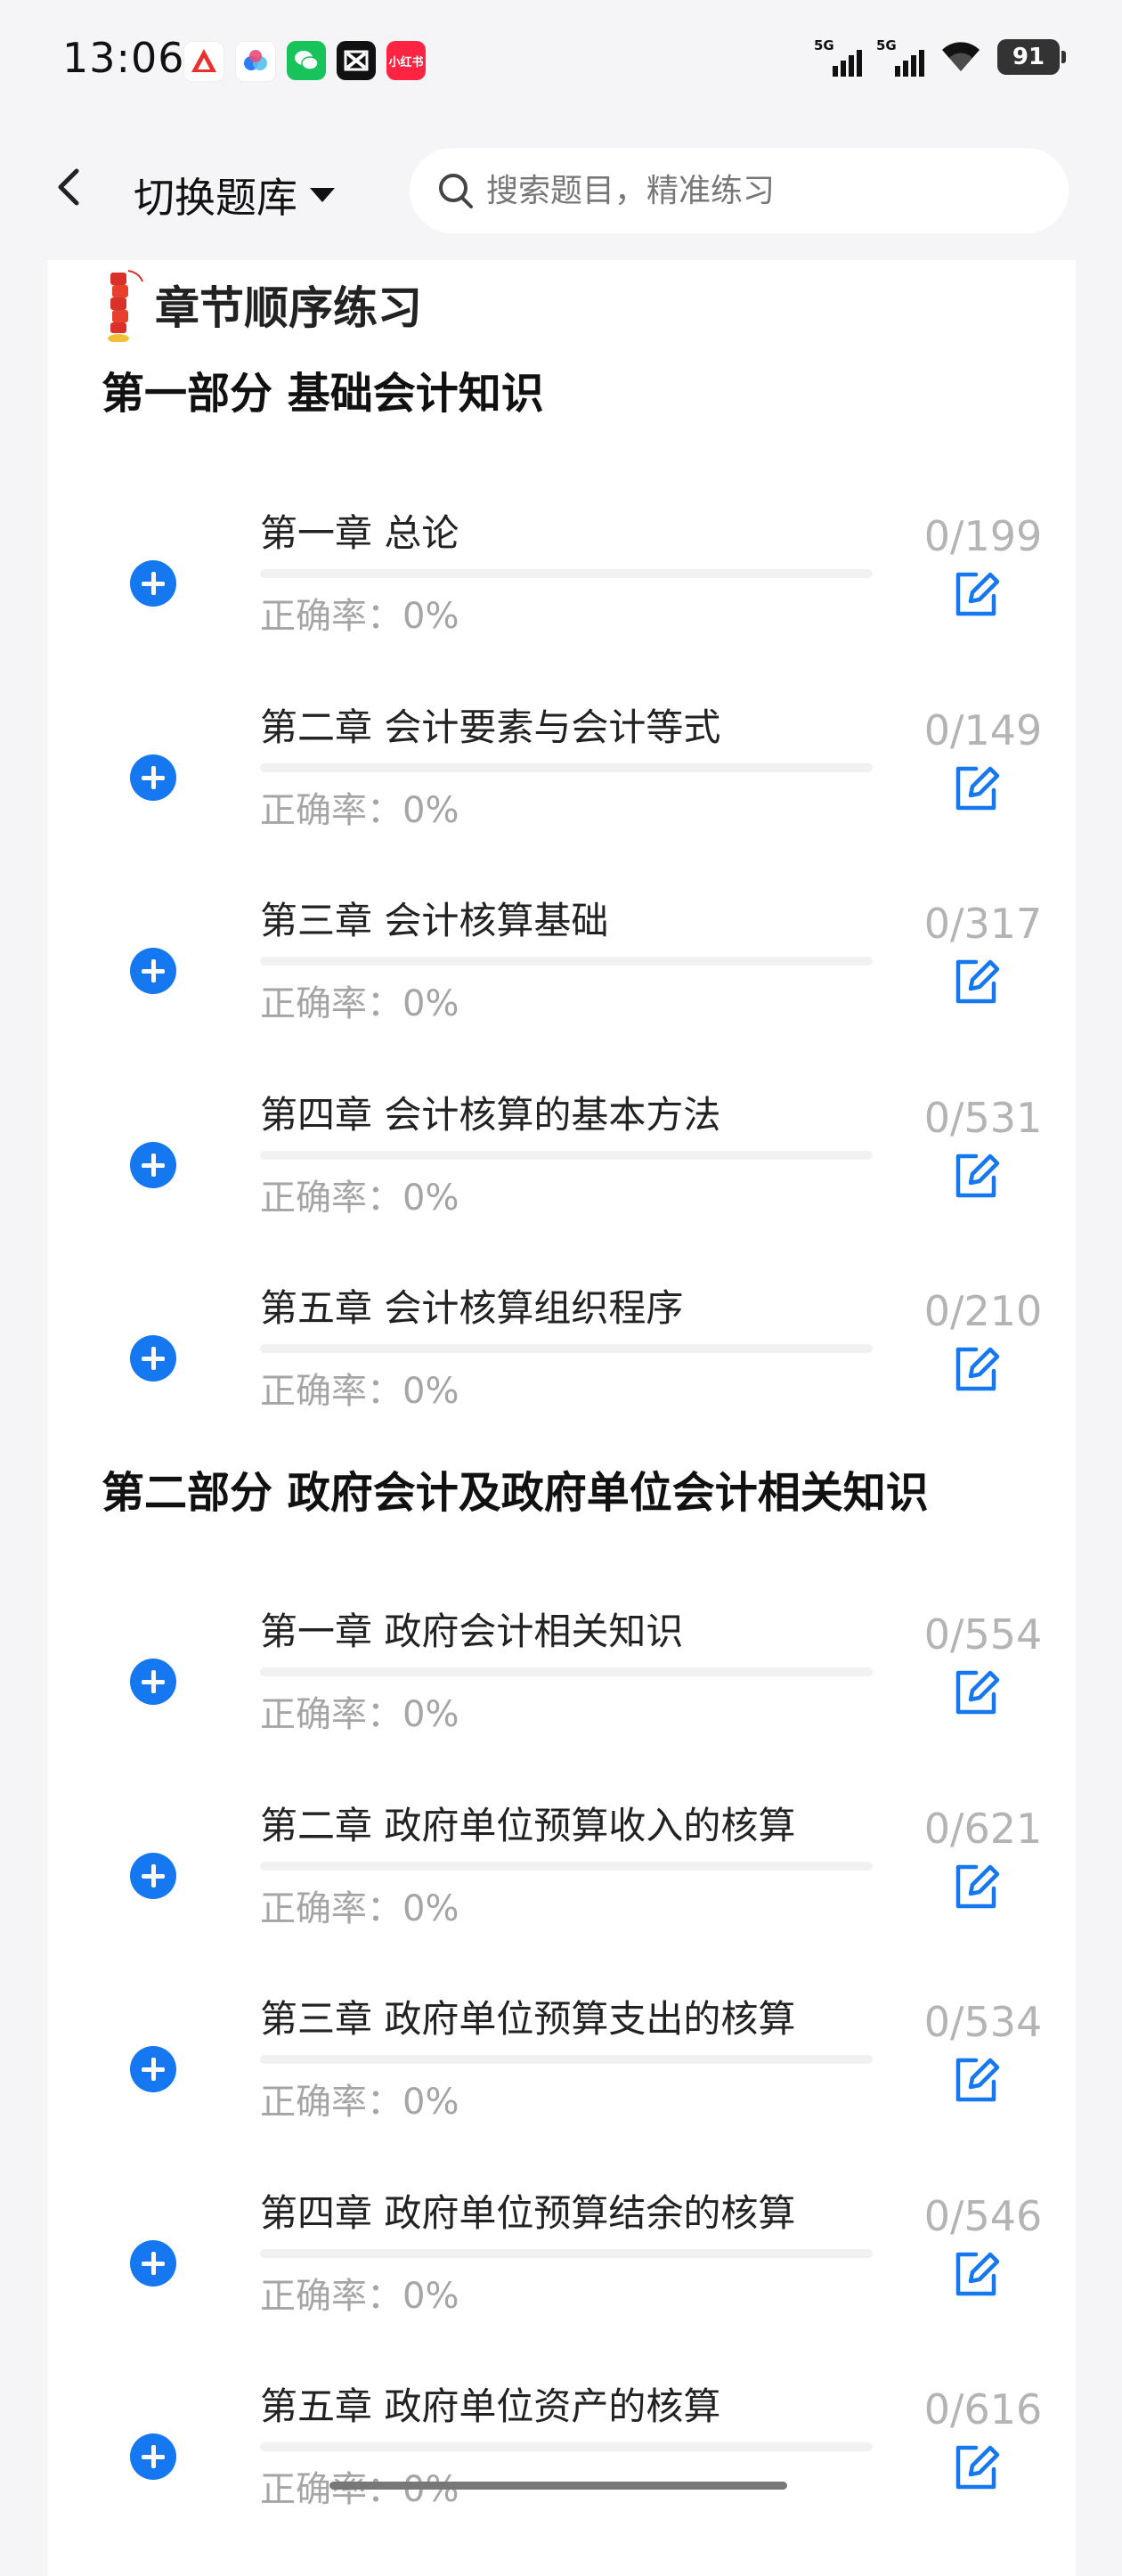 The image size is (1122, 2576). What do you see at coordinates (262, 305) in the screenshot?
I see `section-header: 章节顺序练习` at bounding box center [262, 305].